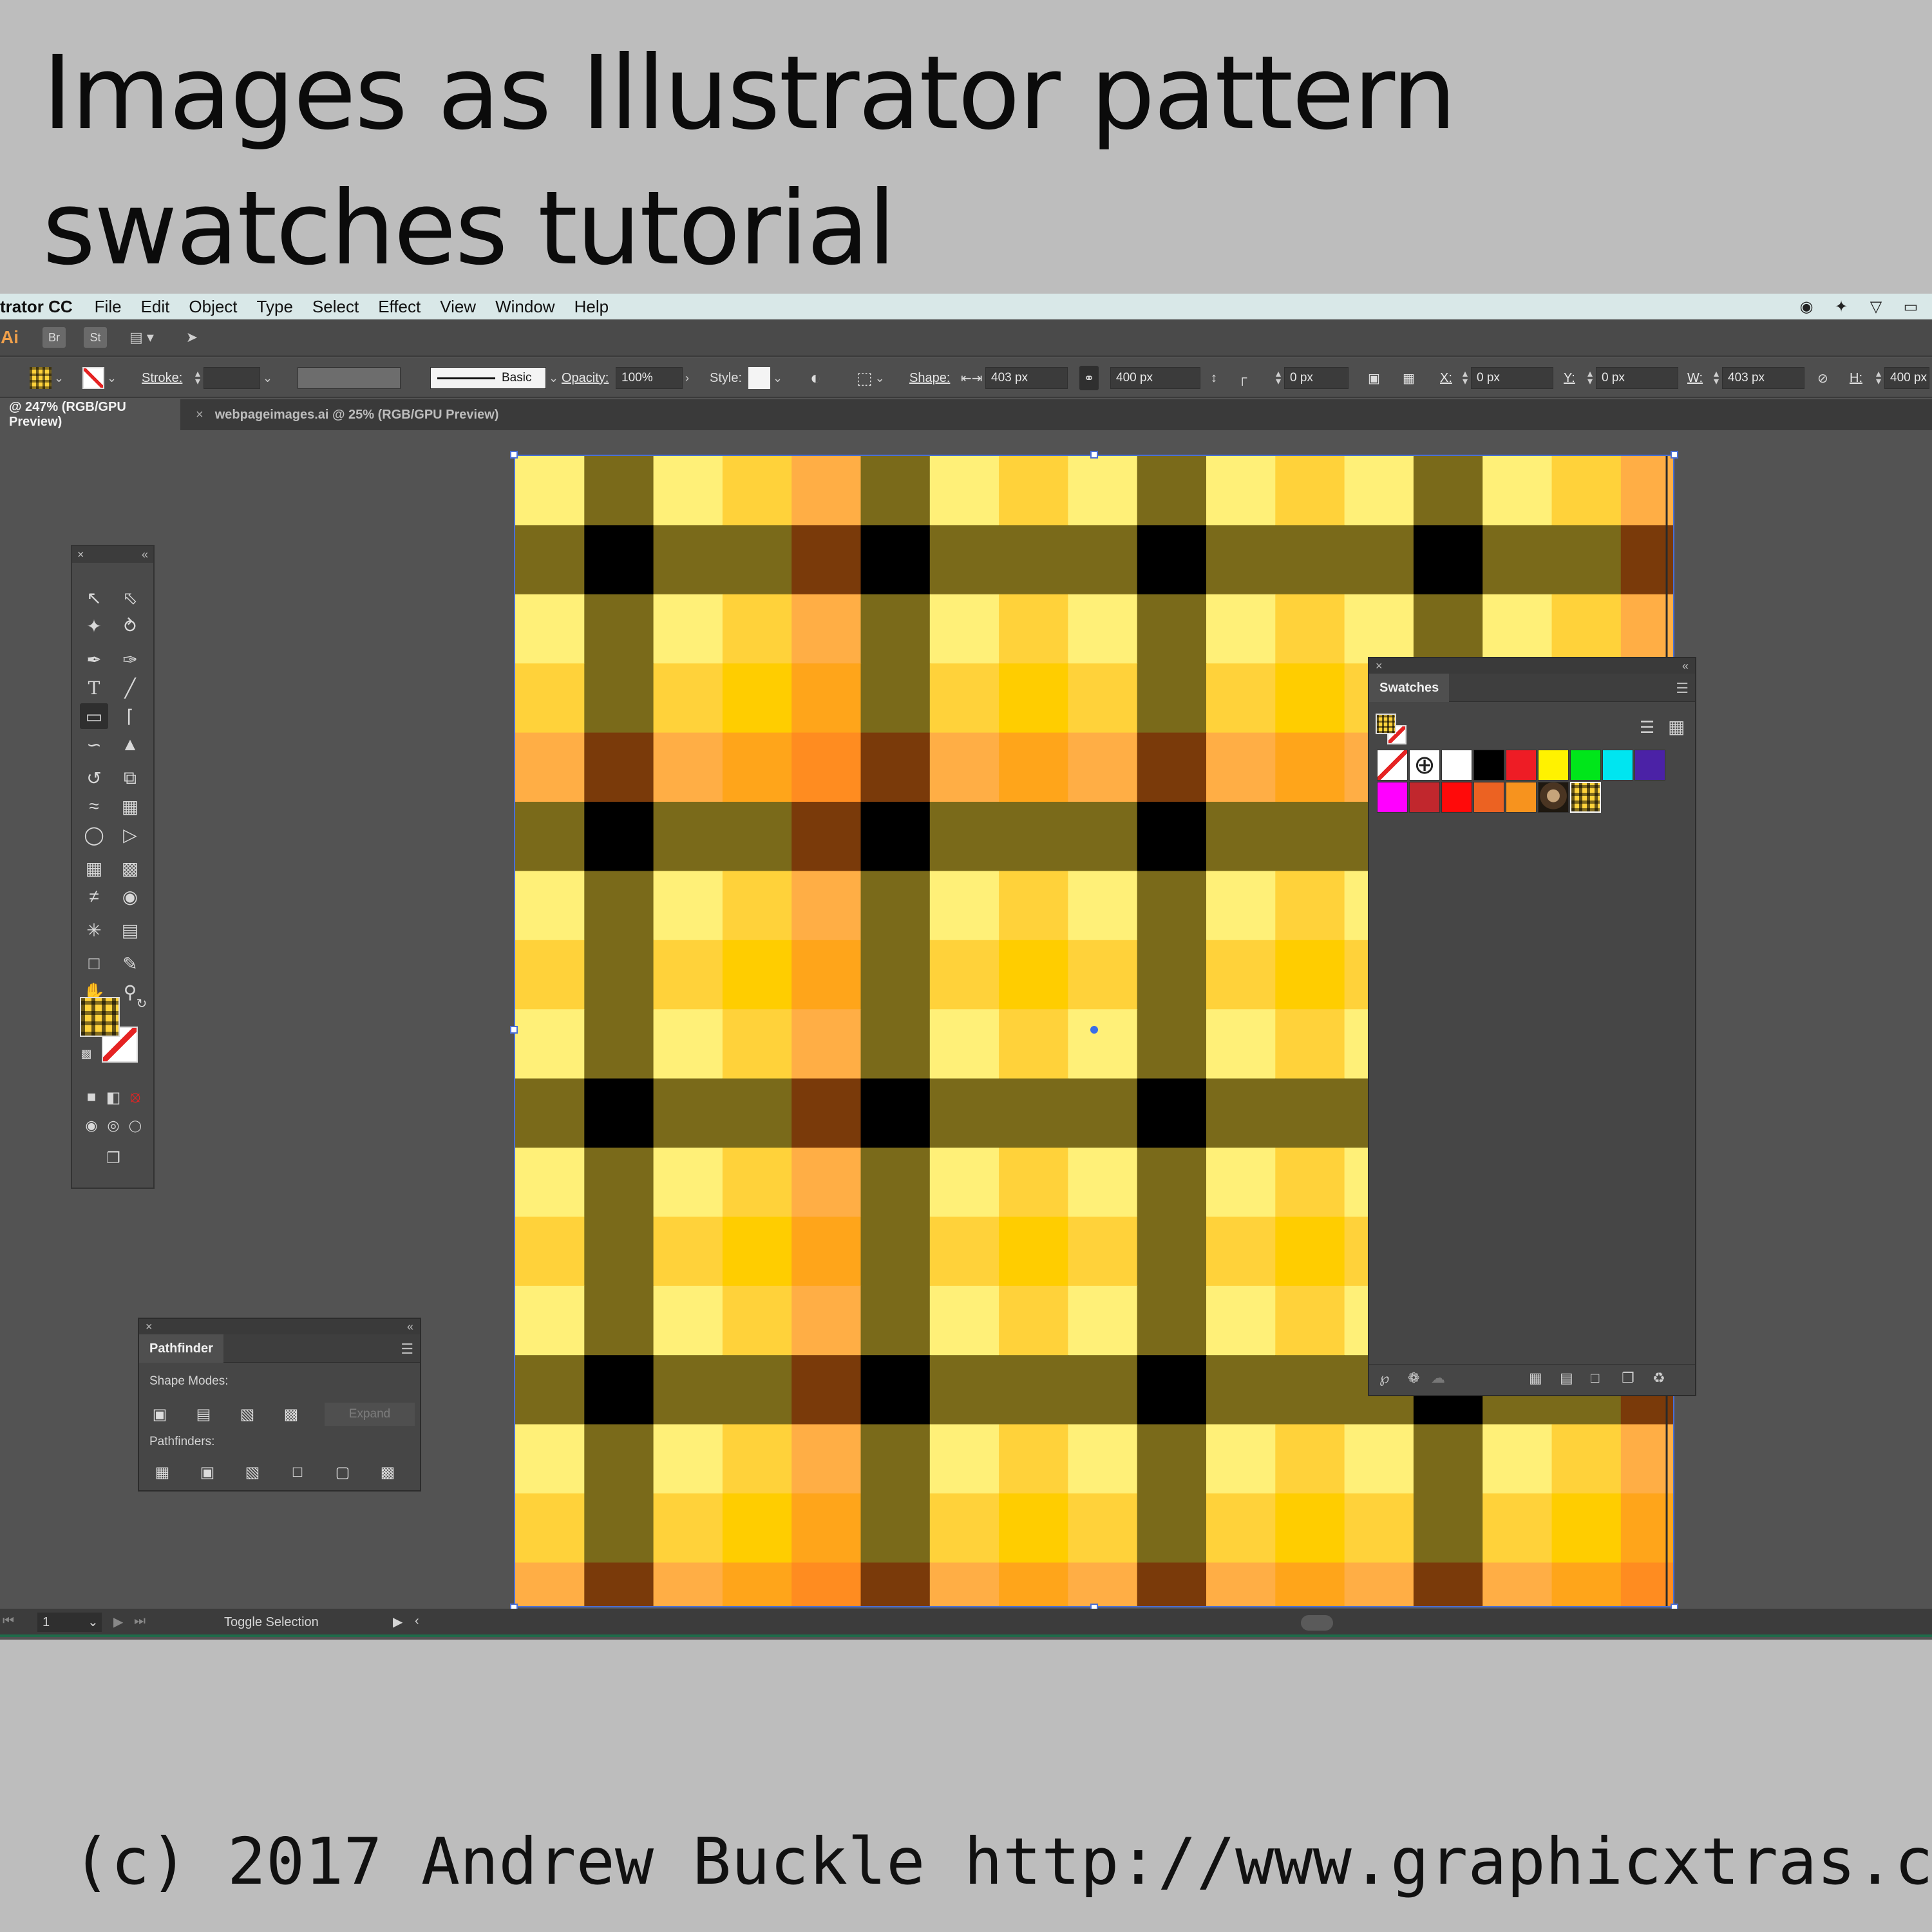  I want to click on merge-icon: ▧, so click(253, 1473).